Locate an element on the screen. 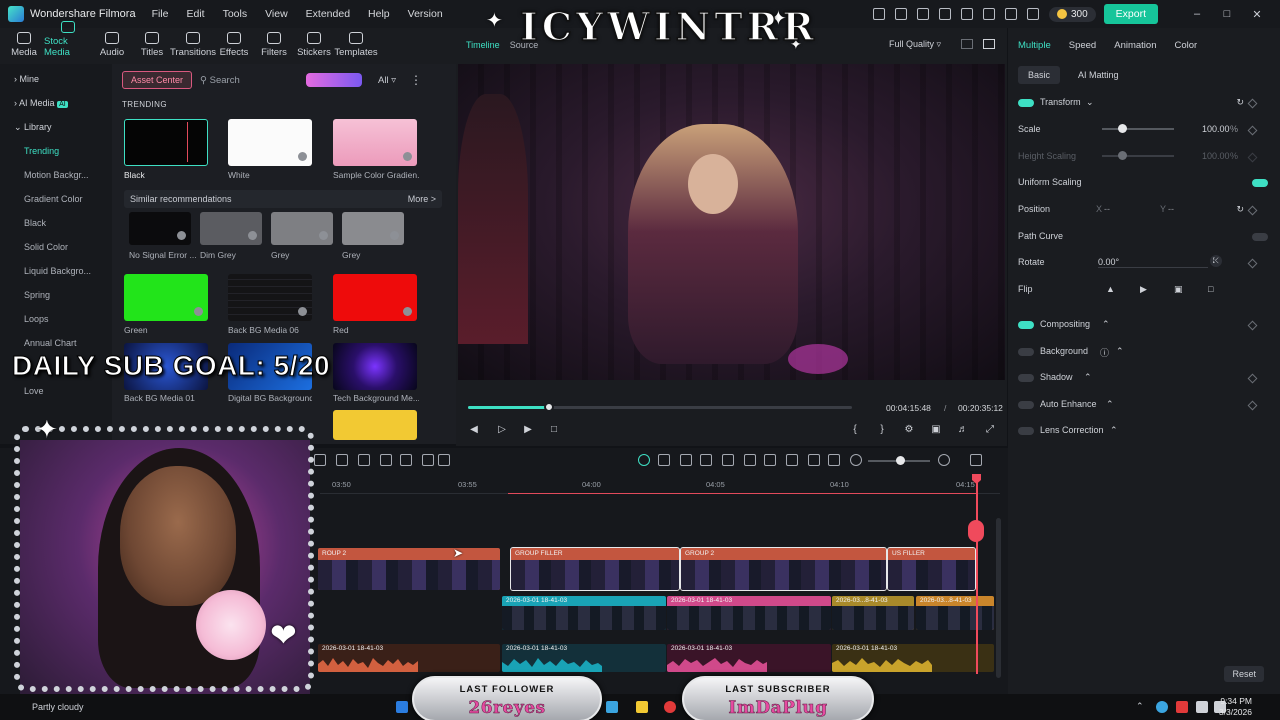 The image size is (1280, 720). layout-icon is located at coordinates (944, 14).